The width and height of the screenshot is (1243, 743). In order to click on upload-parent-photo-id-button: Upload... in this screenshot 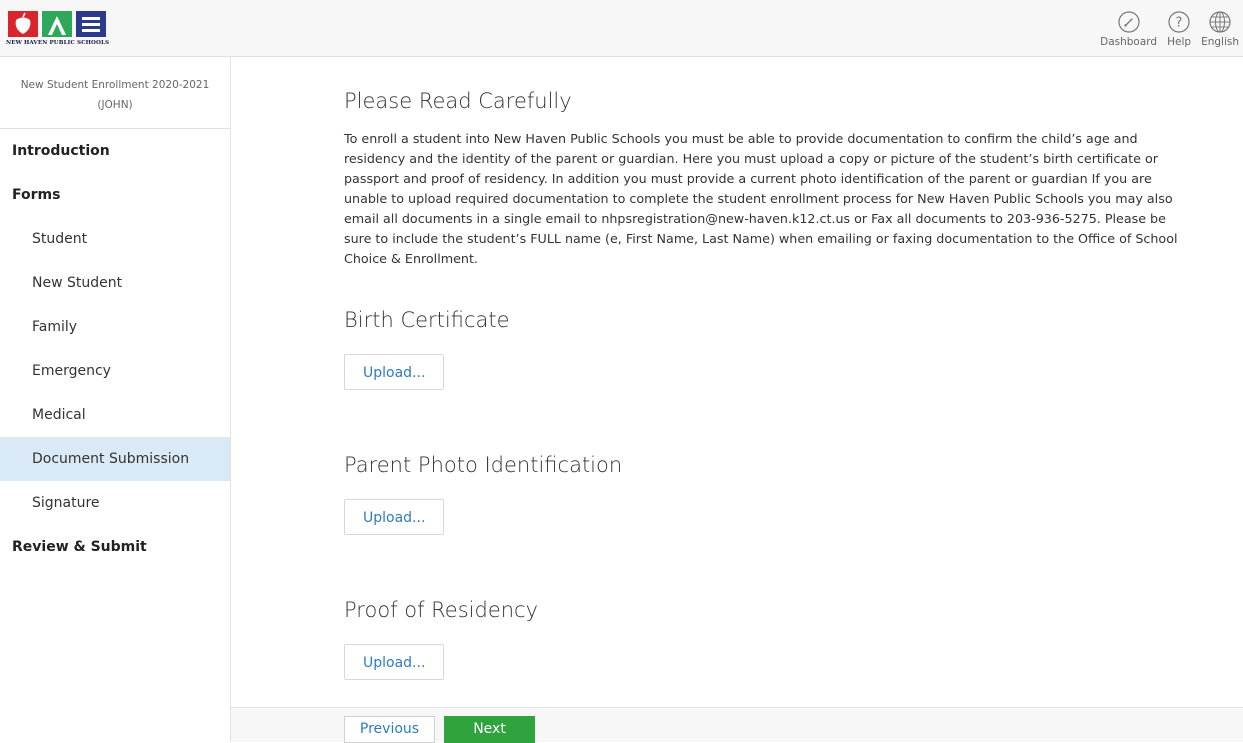, I will do `click(394, 517)`.